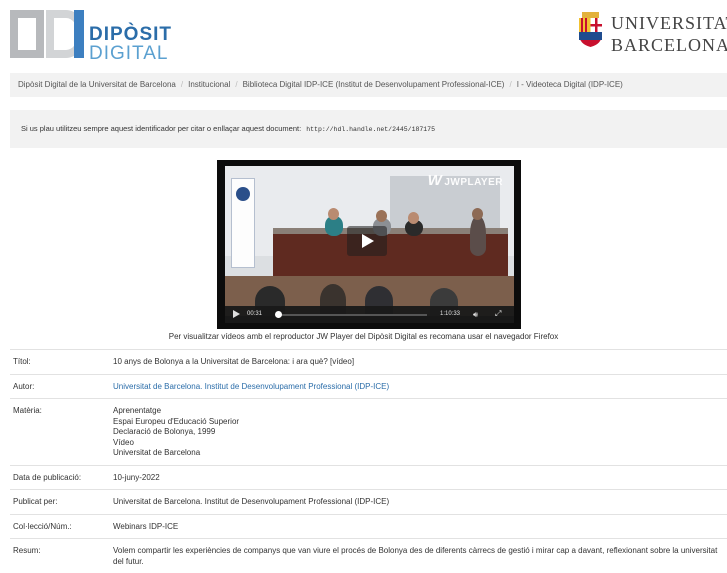  Describe the element at coordinates (157, 452) in the screenshot. I see `subject-item: Universitat de Barcelona` at that location.